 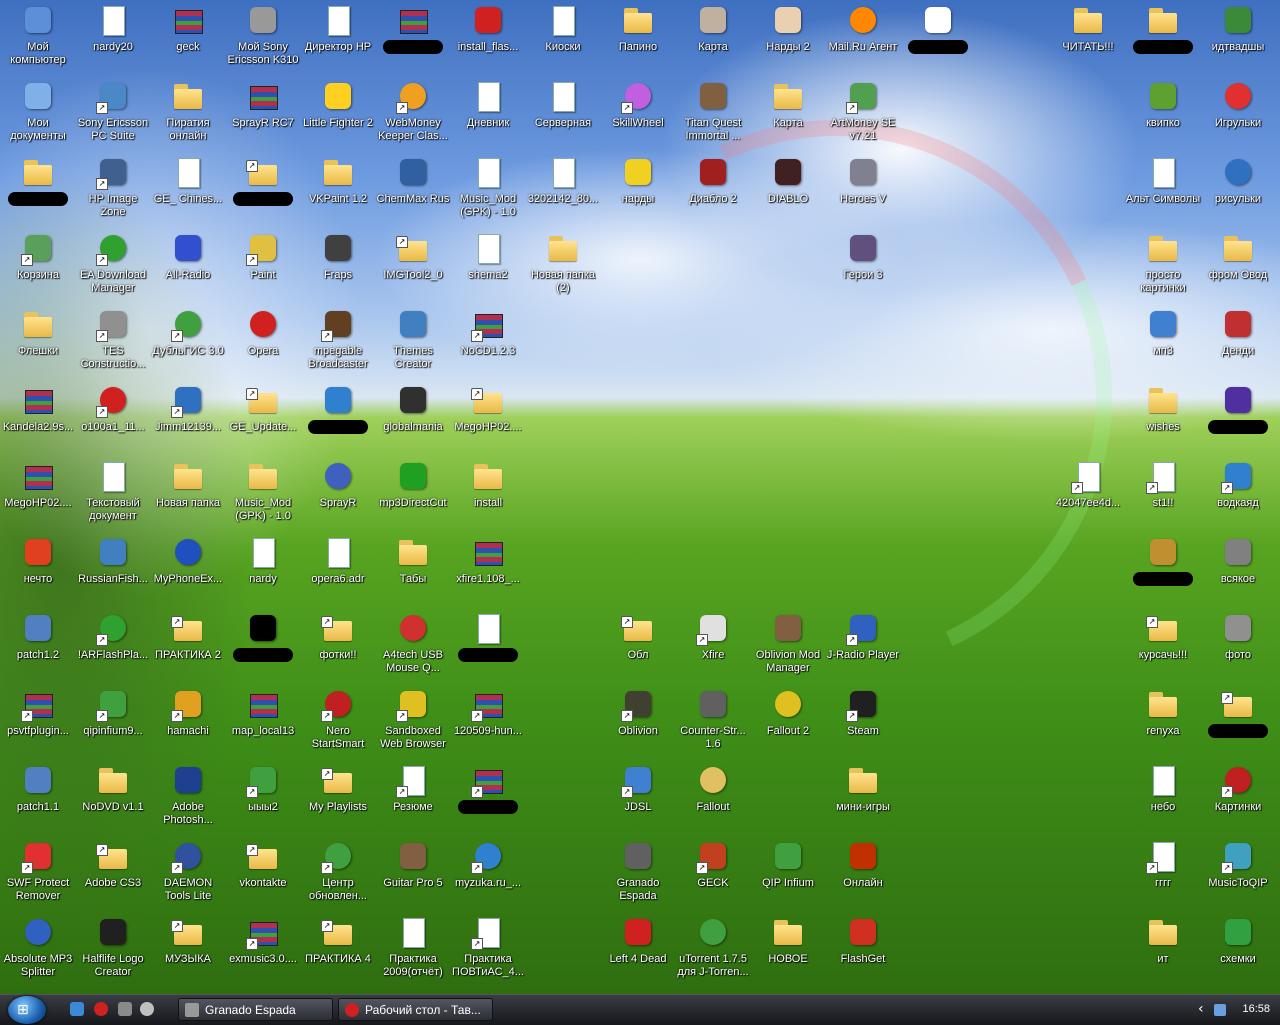 What do you see at coordinates (38, 636) in the screenshot?
I see `desktop-icon: patch1.2` at bounding box center [38, 636].